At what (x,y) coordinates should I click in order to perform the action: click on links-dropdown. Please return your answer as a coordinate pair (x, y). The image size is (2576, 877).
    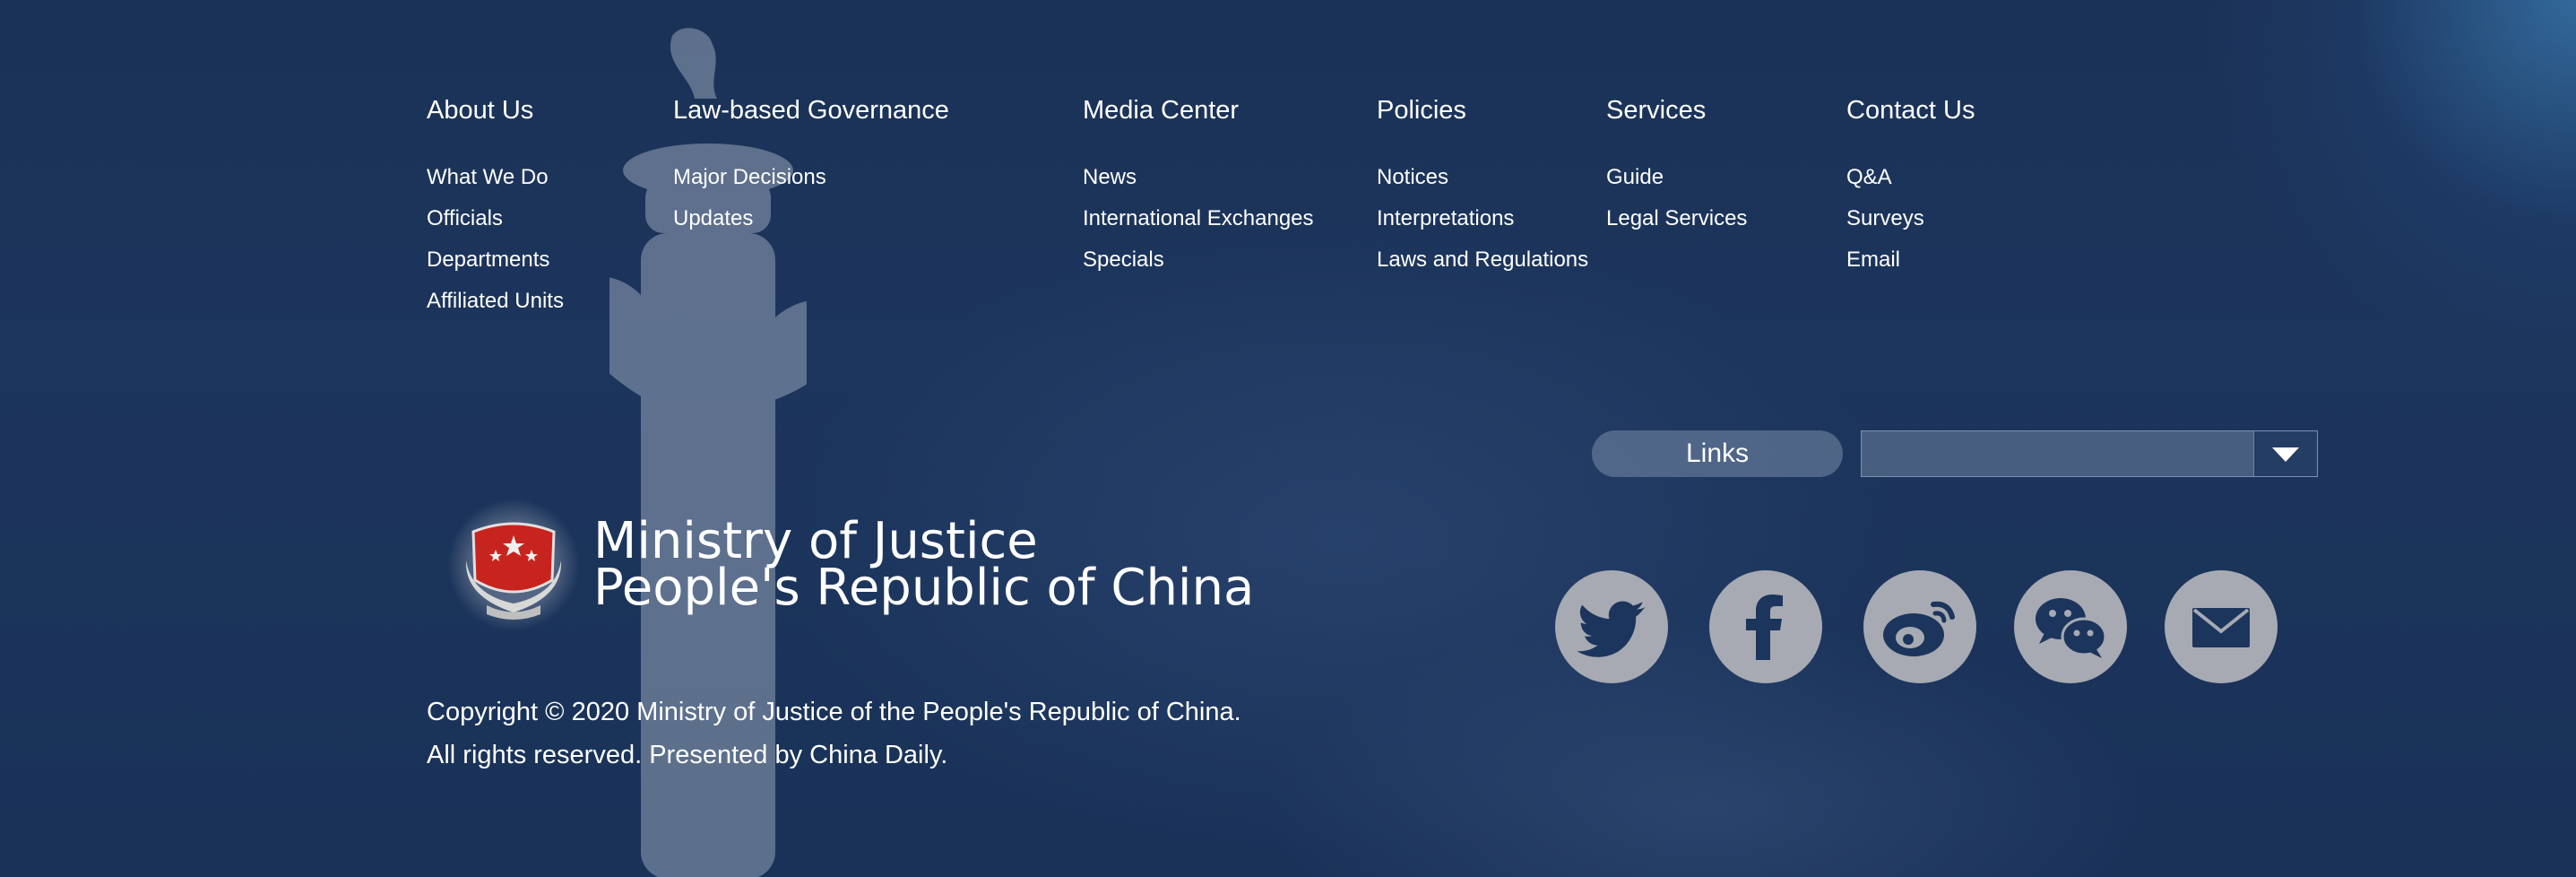
    Looking at the image, I should click on (2089, 453).